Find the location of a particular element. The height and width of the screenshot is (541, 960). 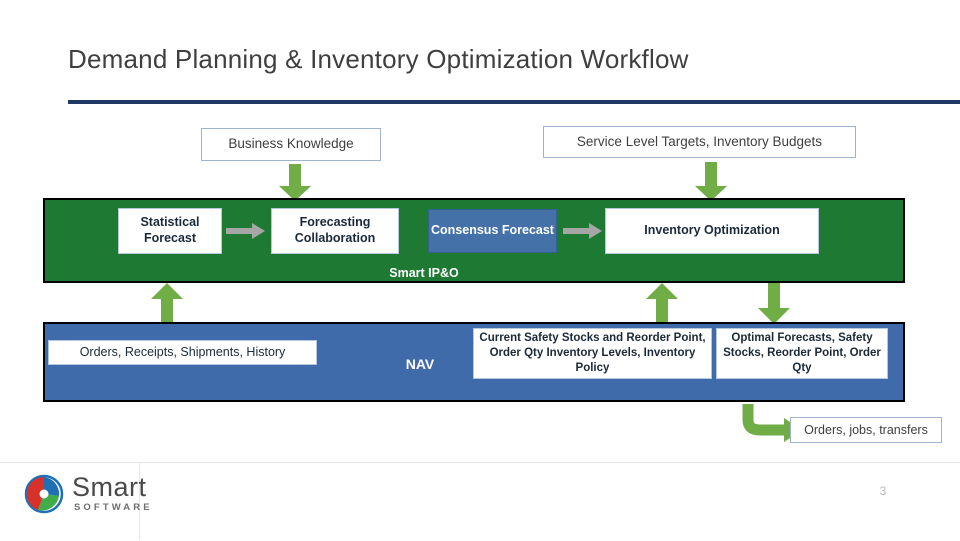

box-consensus-forecast: Consensus Forecast is located at coordinates (492, 231).